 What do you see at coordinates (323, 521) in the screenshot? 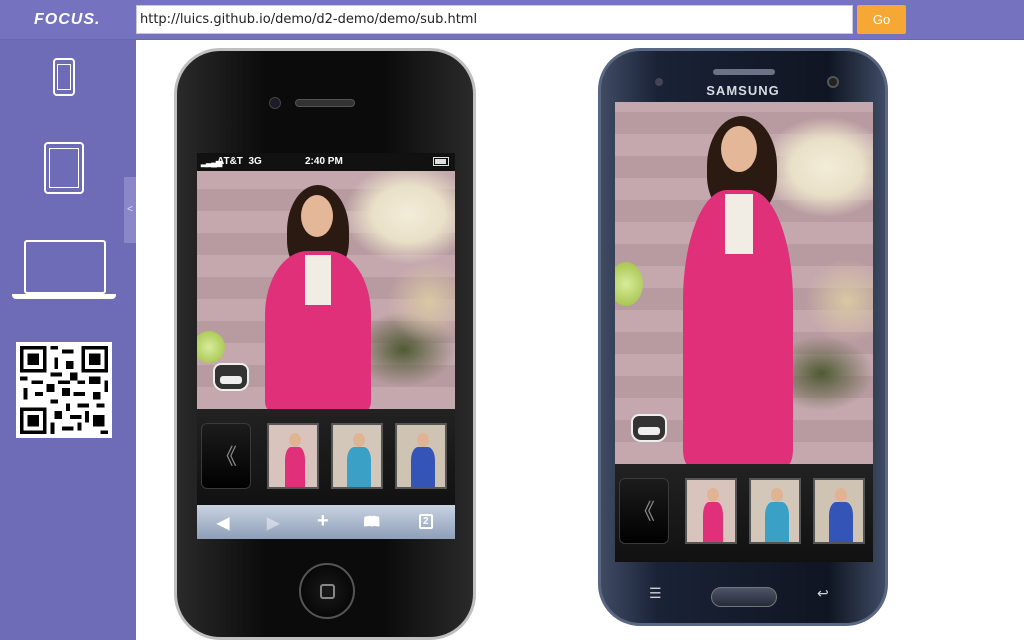
I see `add-bookmark-button: +` at bounding box center [323, 521].